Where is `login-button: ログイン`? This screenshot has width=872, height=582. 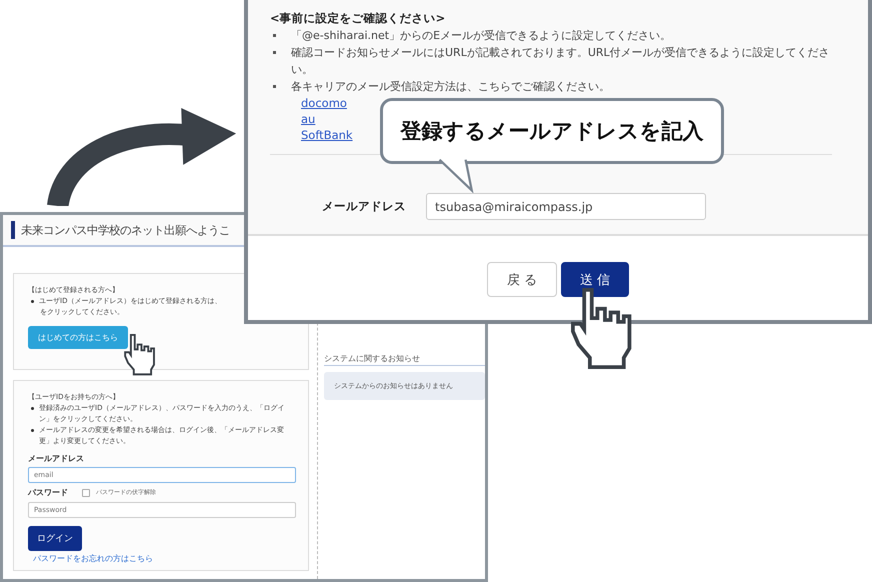
login-button: ログイン is located at coordinates (55, 538).